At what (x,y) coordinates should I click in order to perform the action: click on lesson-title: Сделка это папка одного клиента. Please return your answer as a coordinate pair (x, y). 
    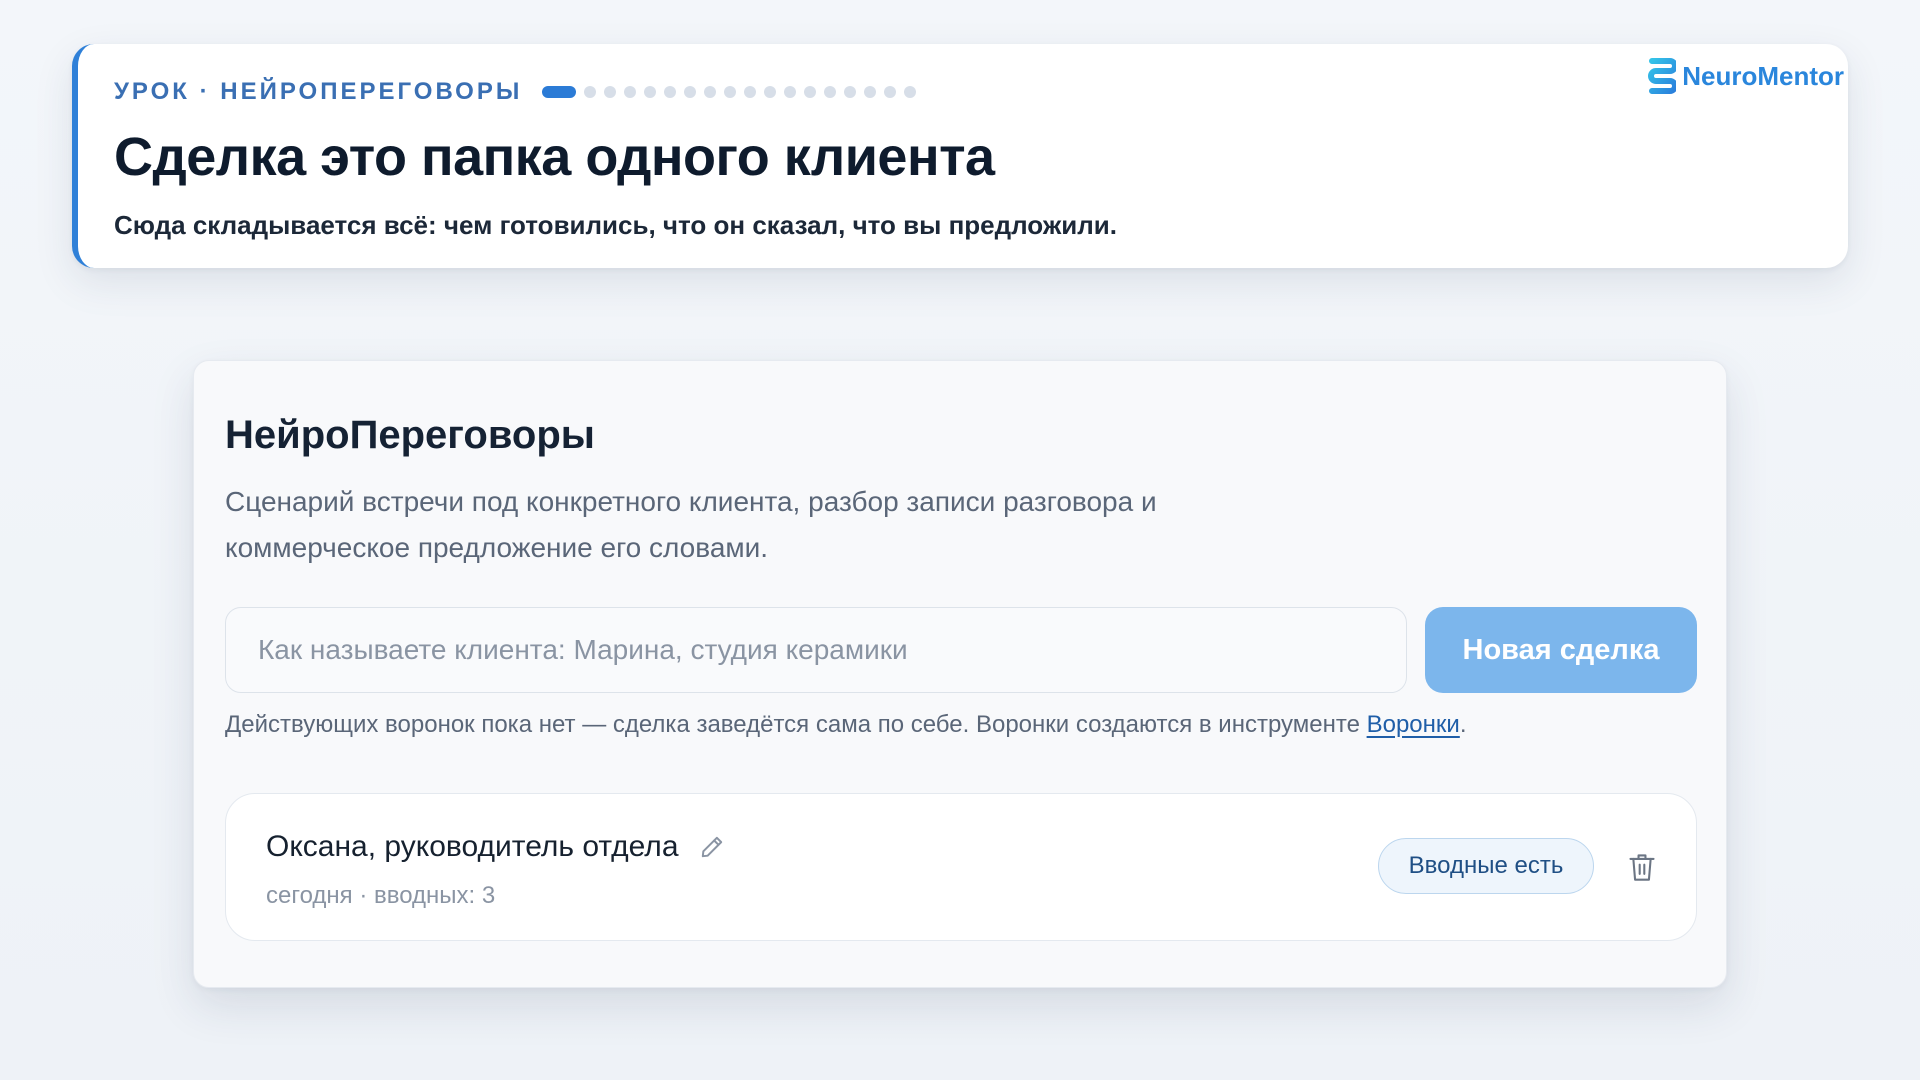
    Looking at the image, I should click on (554, 157).